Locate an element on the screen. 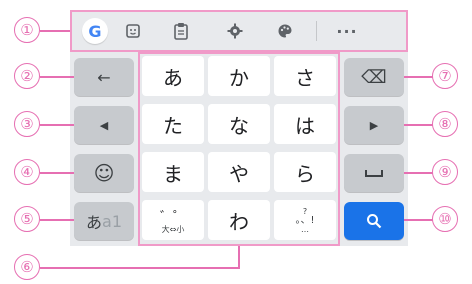 The height and width of the screenshot is (284, 472). space-key is located at coordinates (374, 173).